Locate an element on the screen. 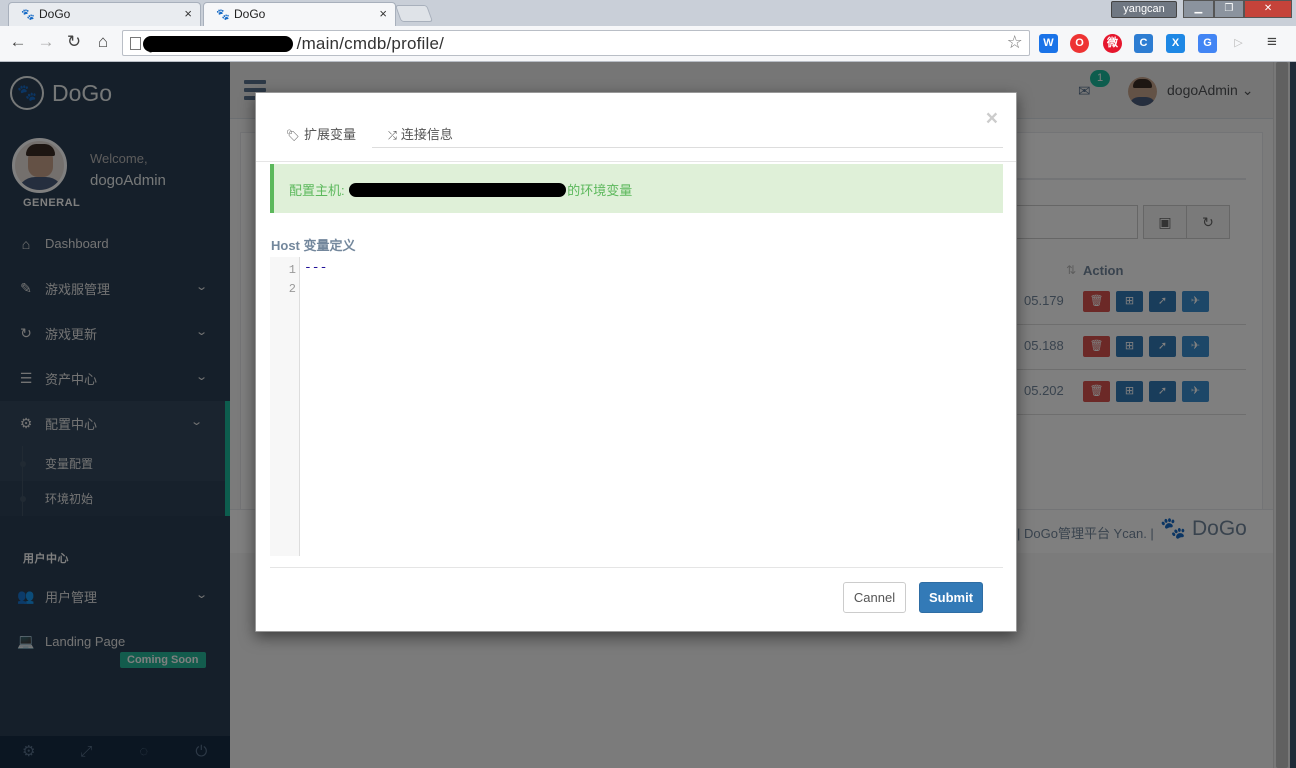  tag-icon: 🏷 is located at coordinates (293, 136).